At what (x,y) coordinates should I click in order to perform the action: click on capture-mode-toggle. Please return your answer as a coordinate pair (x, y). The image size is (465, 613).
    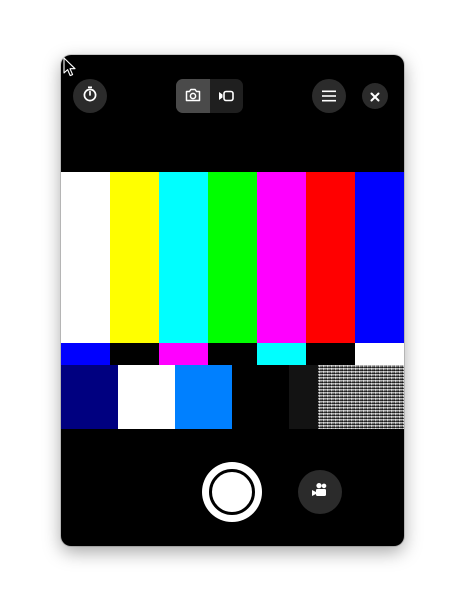
    Looking at the image, I should click on (209, 96).